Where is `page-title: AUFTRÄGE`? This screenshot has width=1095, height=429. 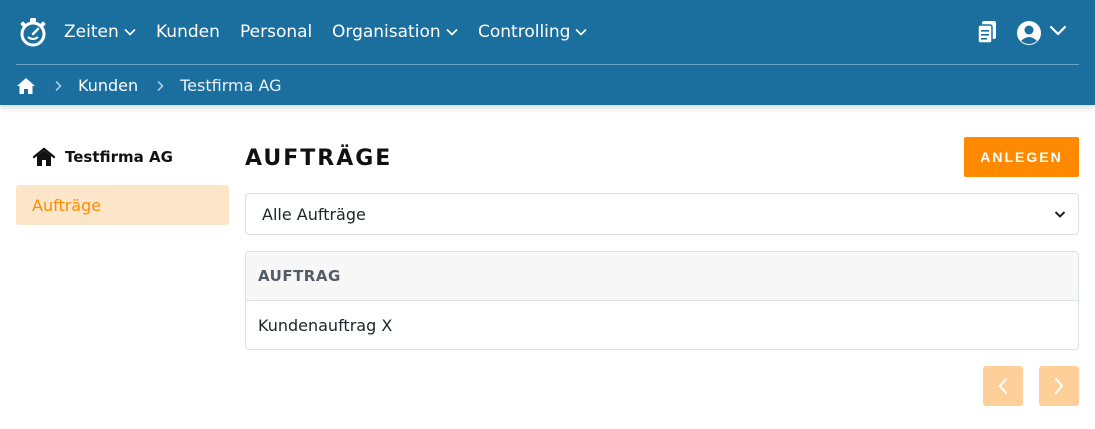
page-title: AUFTRÄGE is located at coordinates (319, 158).